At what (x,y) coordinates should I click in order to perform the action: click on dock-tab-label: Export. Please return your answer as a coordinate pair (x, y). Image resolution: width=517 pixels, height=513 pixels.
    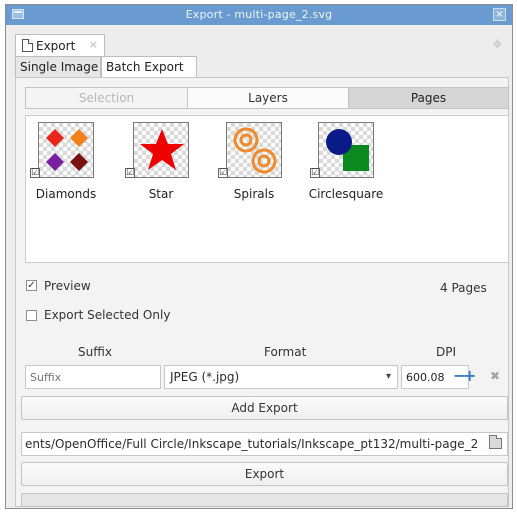
    Looking at the image, I should click on (56, 46).